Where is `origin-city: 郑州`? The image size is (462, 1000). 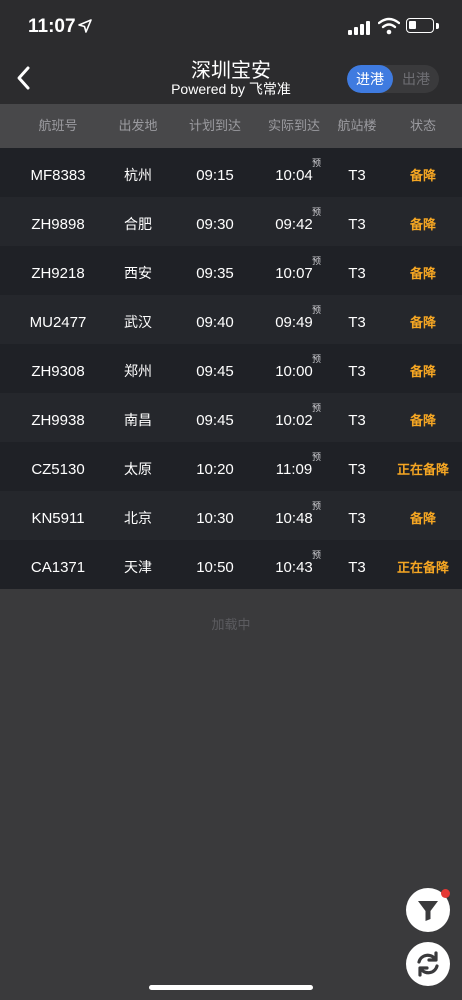 origin-city: 郑州 is located at coordinates (138, 371).